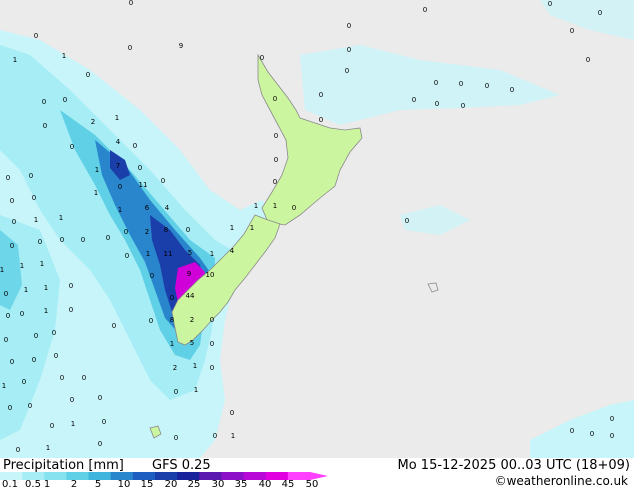  I want to click on color-scale-ticks: 0.1 0.5 1 2 5 10 15 20 25 30 35 40 45 50, so click(165, 485).